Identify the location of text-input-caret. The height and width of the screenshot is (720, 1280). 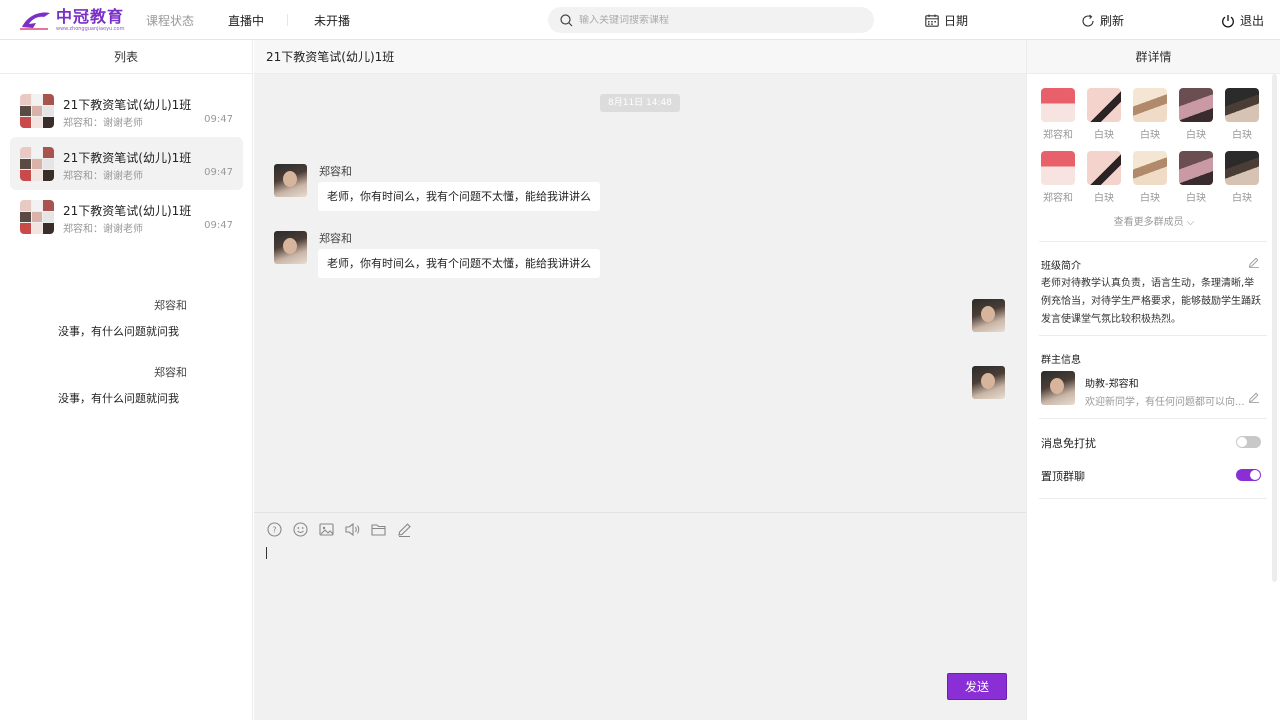
(266, 553).